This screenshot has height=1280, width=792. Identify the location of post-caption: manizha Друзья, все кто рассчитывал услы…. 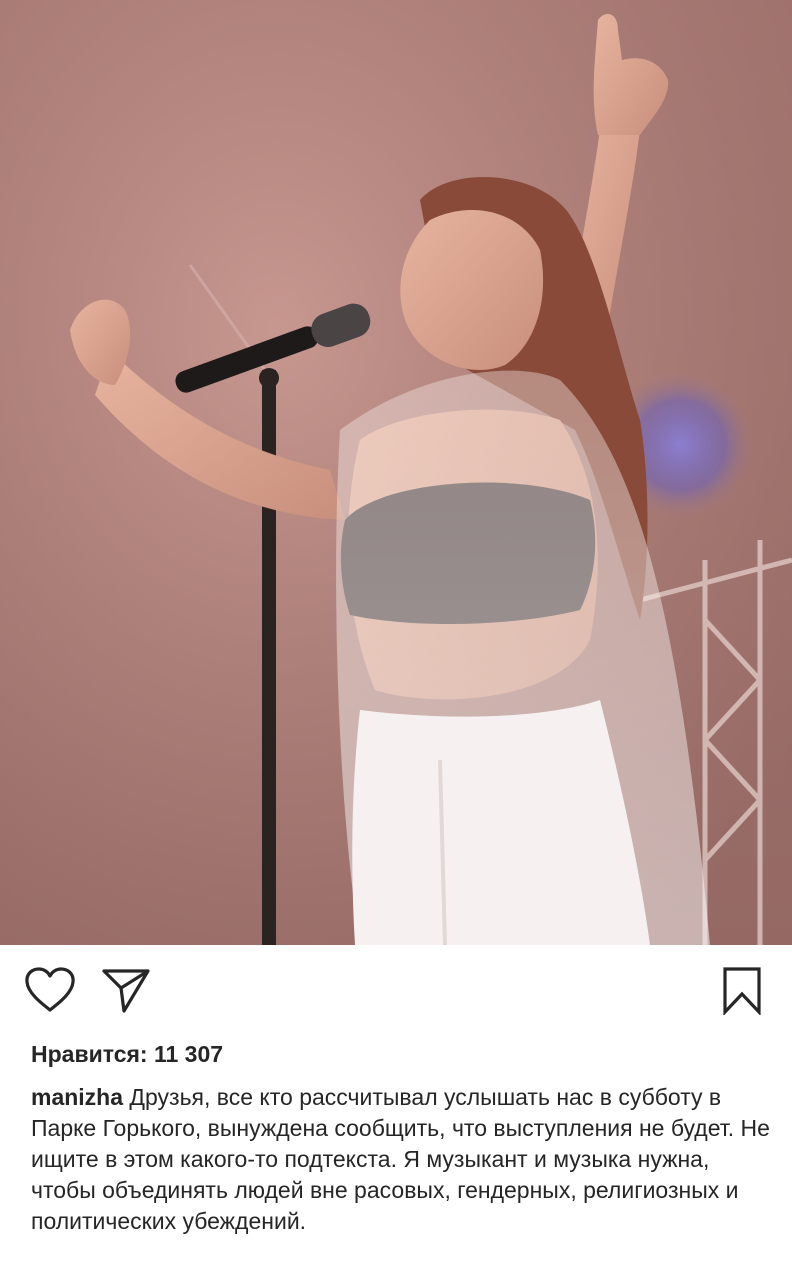
(401, 1159).